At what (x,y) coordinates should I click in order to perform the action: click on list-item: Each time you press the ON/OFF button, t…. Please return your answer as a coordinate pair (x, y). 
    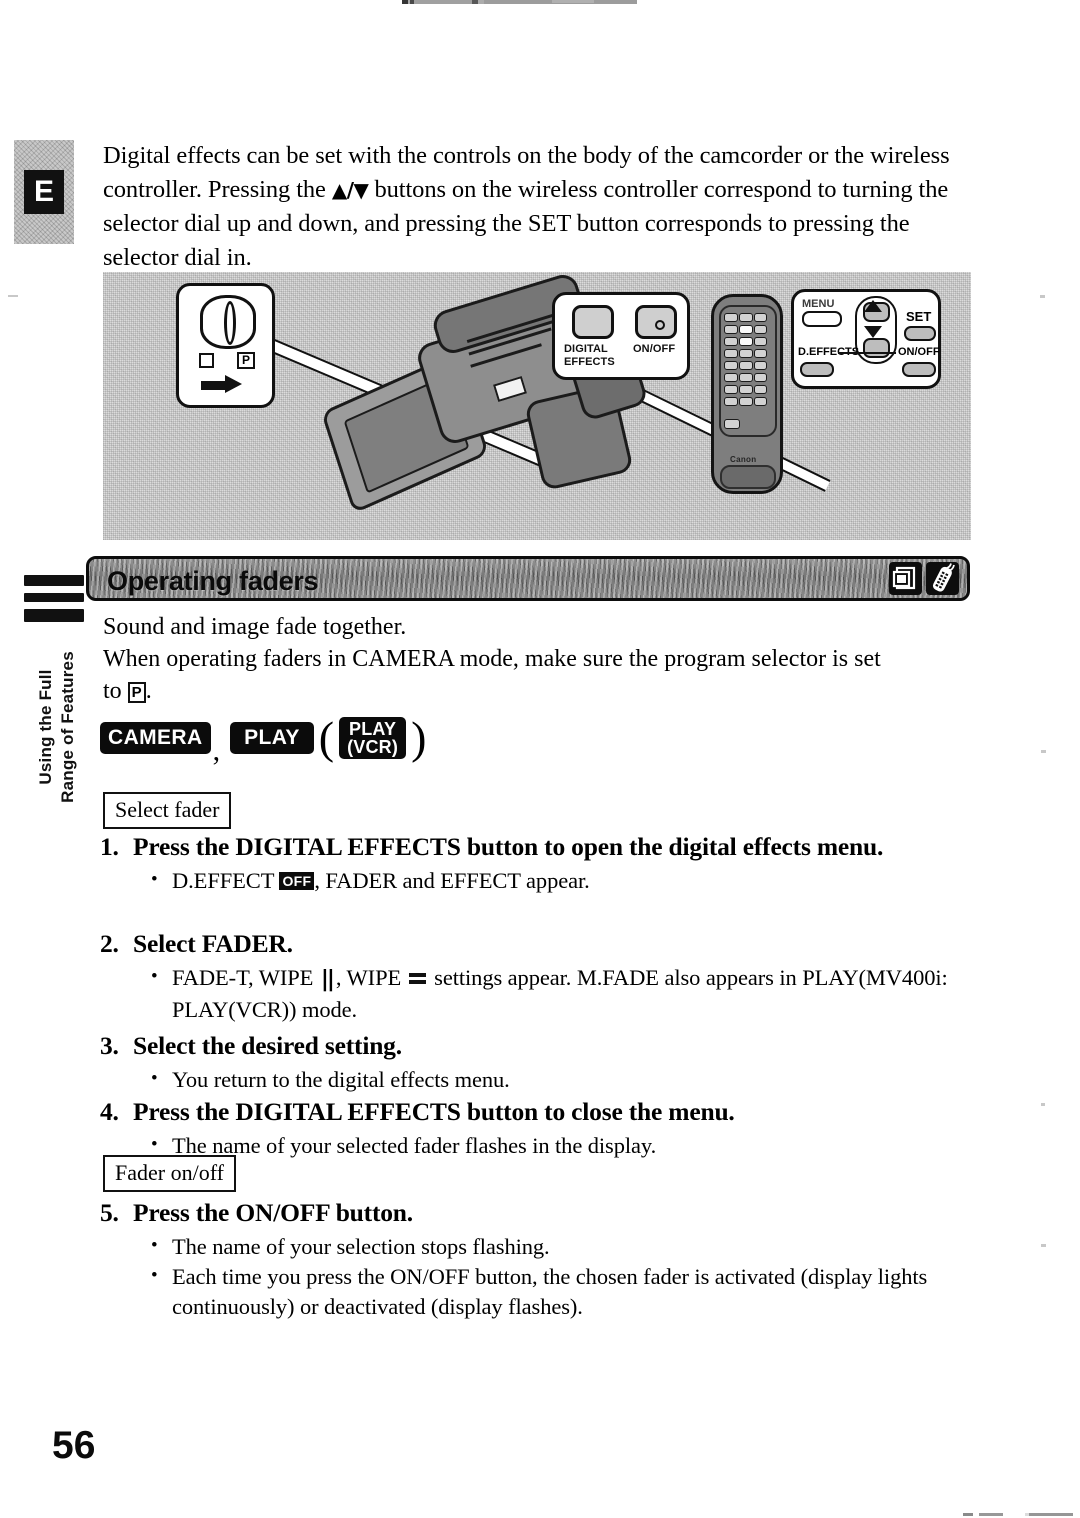
    Looking at the image, I should click on (562, 1291).